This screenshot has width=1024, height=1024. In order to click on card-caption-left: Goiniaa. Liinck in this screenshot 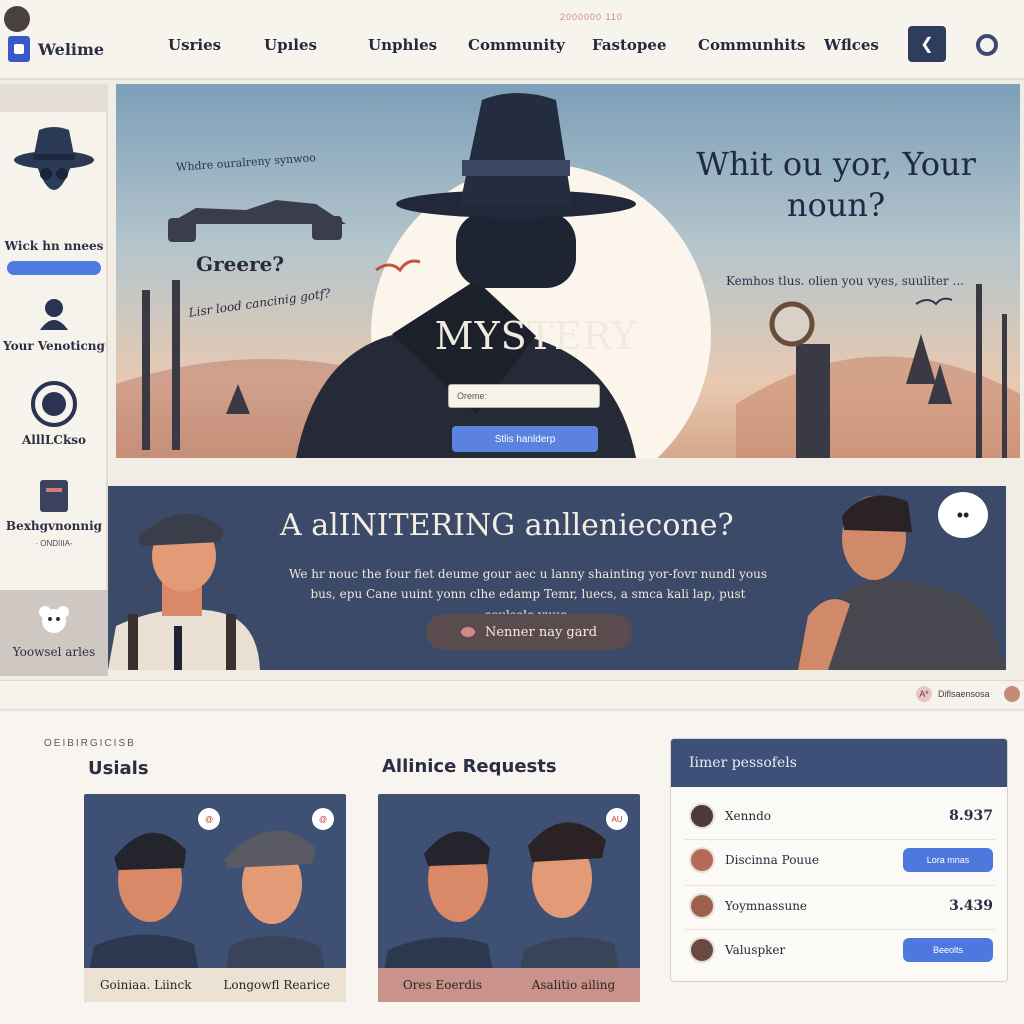, I will do `click(145, 985)`.